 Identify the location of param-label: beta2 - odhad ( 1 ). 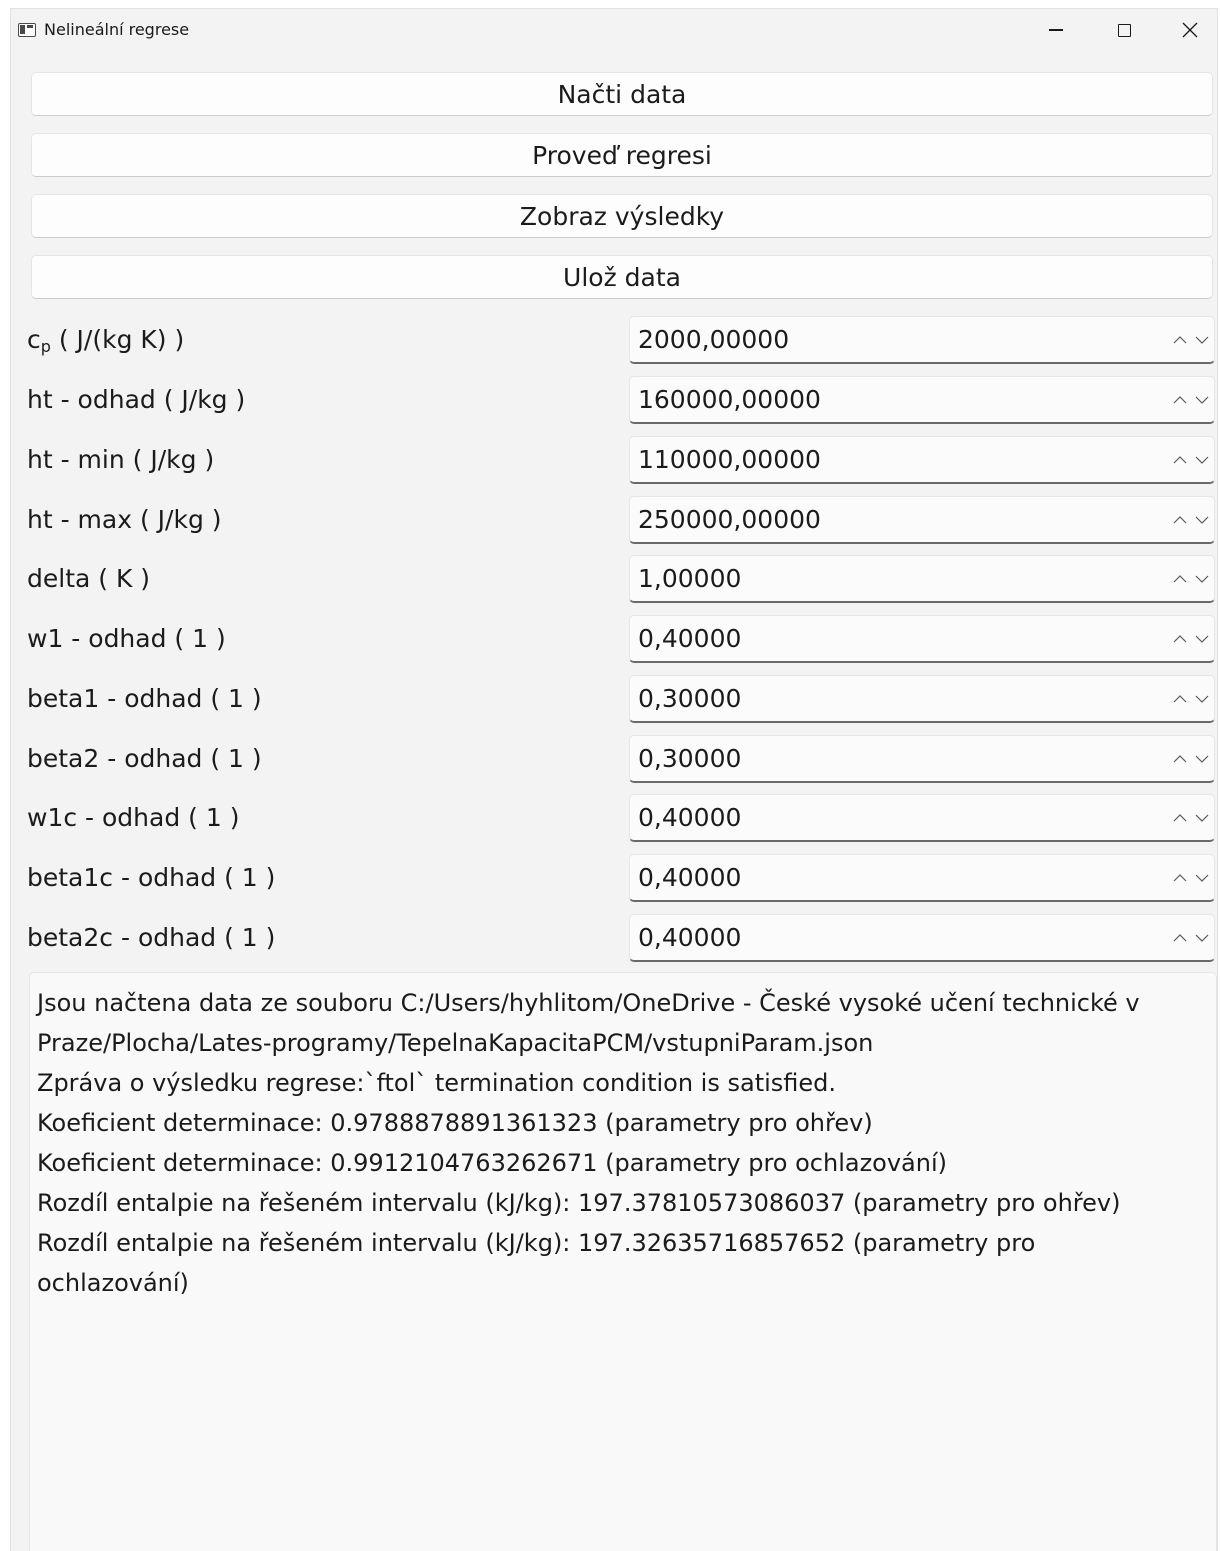
(144, 758).